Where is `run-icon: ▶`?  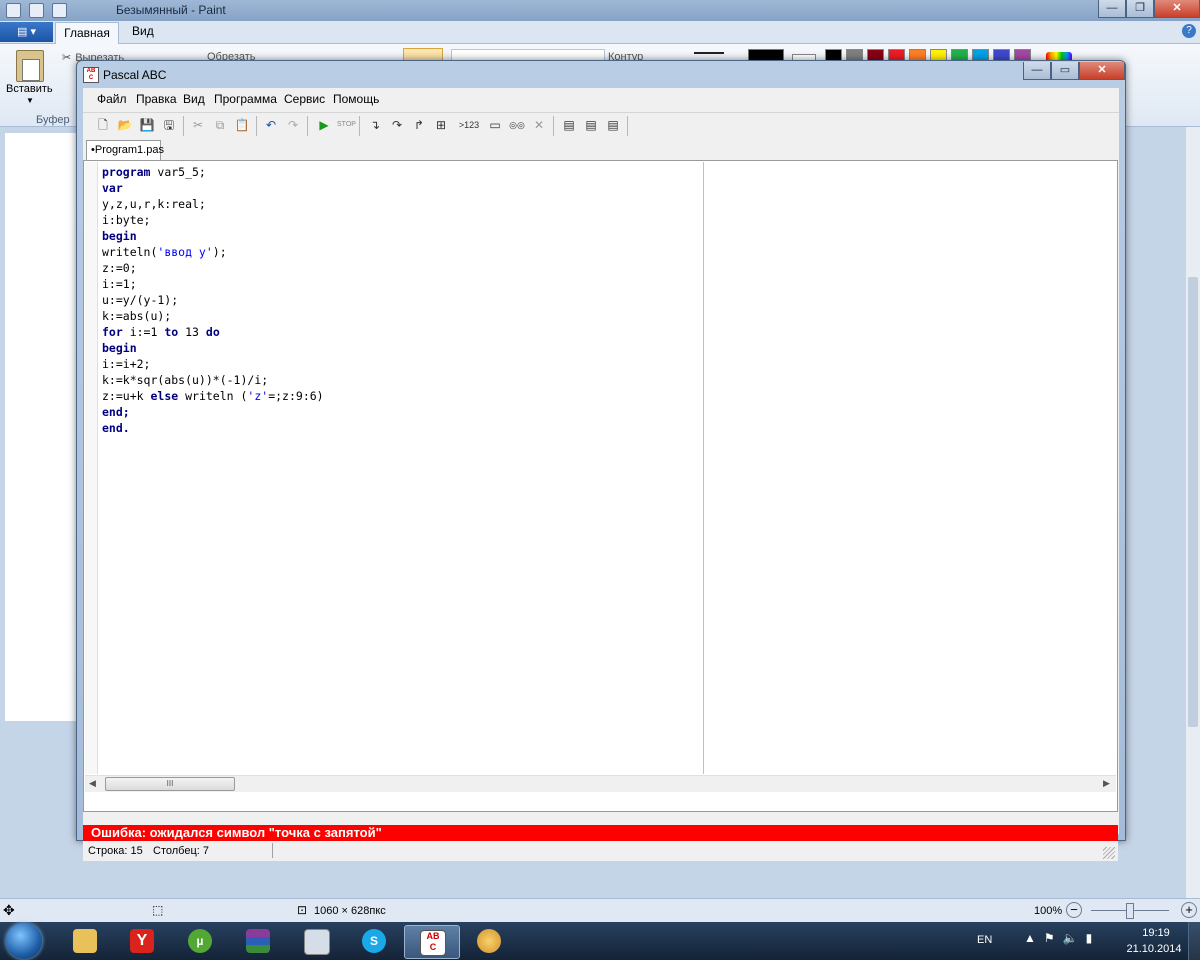 run-icon: ▶ is located at coordinates (324, 125).